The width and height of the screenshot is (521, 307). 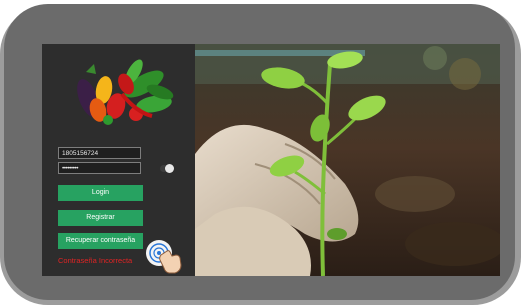 What do you see at coordinates (169, 168) in the screenshot?
I see `toggle-knob` at bounding box center [169, 168].